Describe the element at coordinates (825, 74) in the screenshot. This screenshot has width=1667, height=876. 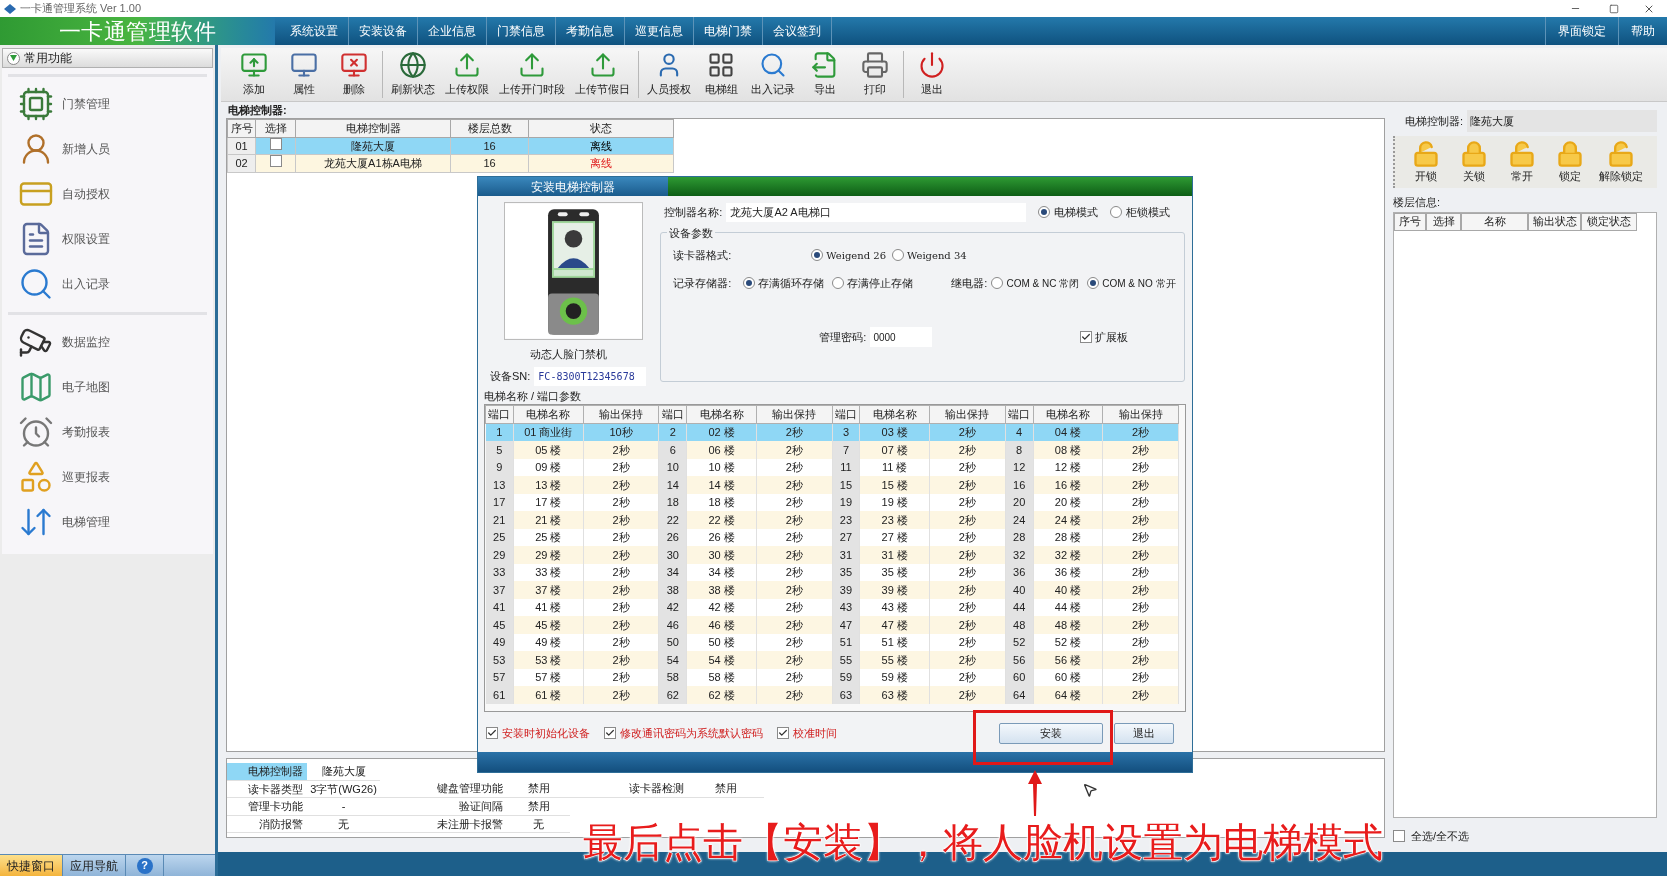
I see `toolbar-button: 导出` at that location.